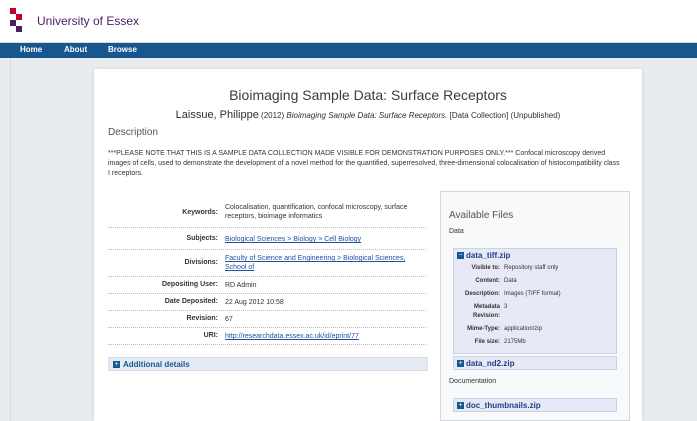  Describe the element at coordinates (535, 363) in the screenshot. I see `file-data-nd2: + data_nd2.zip` at that location.